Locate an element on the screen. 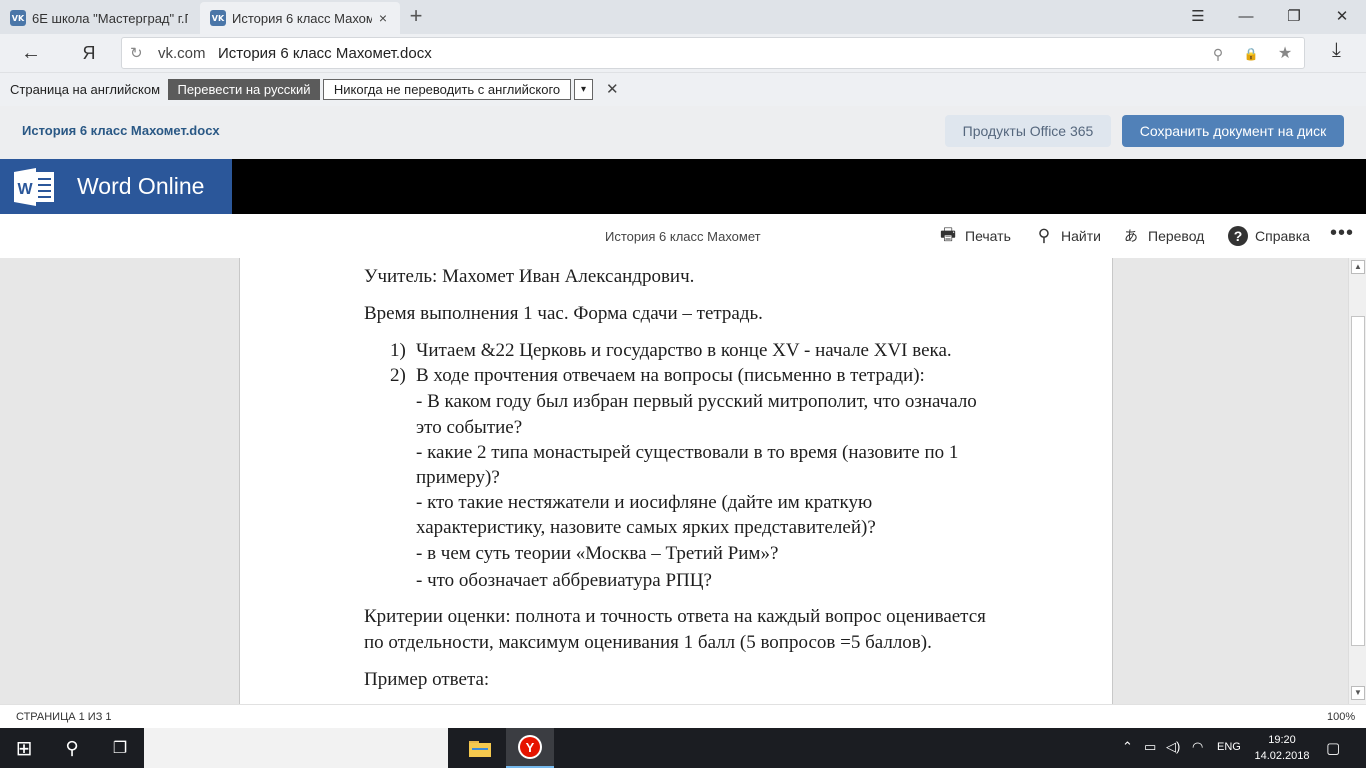 The image size is (1366, 768). notifications-icon: ▢ is located at coordinates (1333, 748).